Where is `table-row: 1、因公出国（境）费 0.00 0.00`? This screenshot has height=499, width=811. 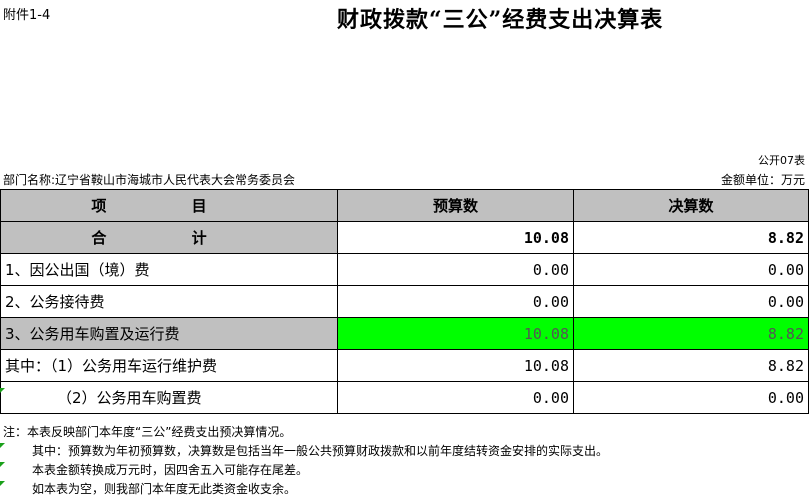 table-row: 1、因公出国（境）费 0.00 0.00 is located at coordinates (404, 269).